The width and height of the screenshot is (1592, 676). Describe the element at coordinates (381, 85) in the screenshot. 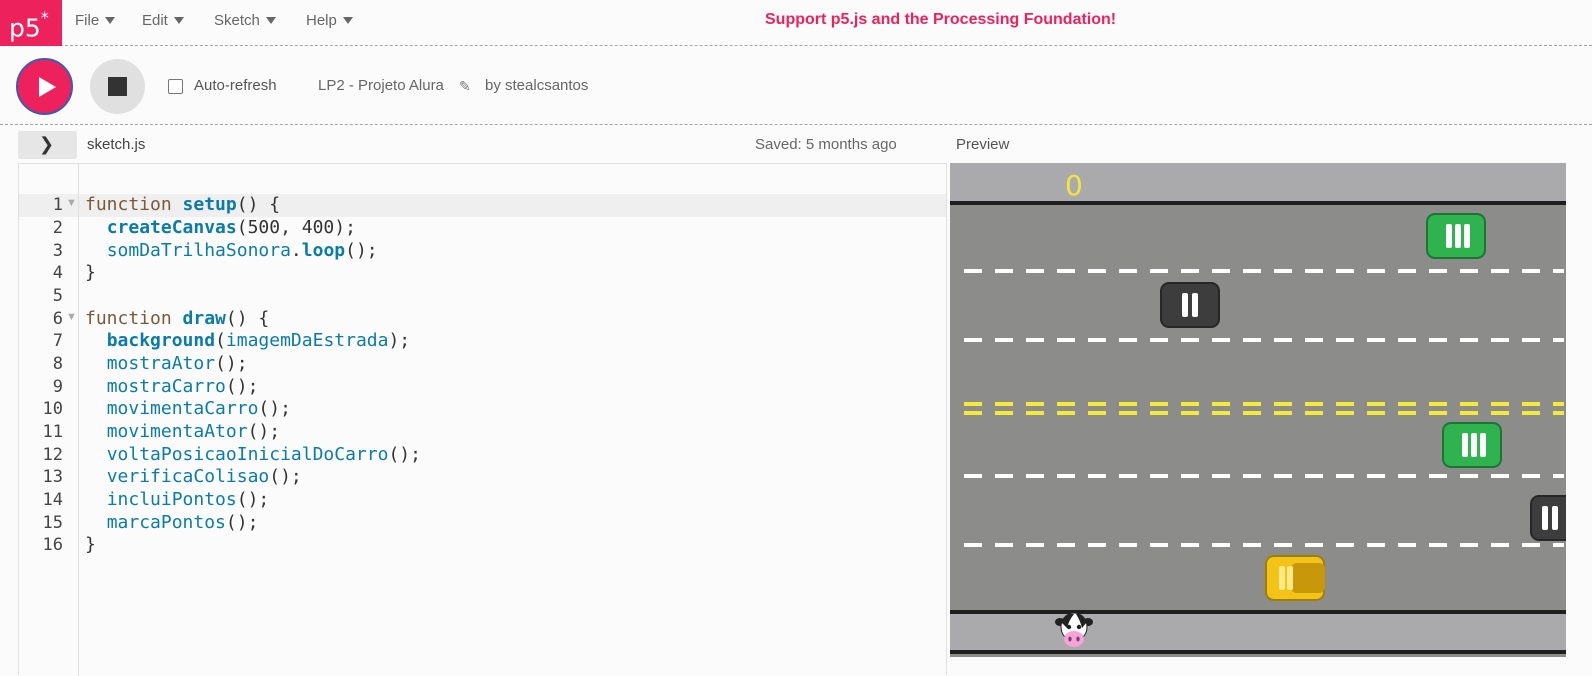

I see `project-name: LP2 - Projeto Alura` at that location.